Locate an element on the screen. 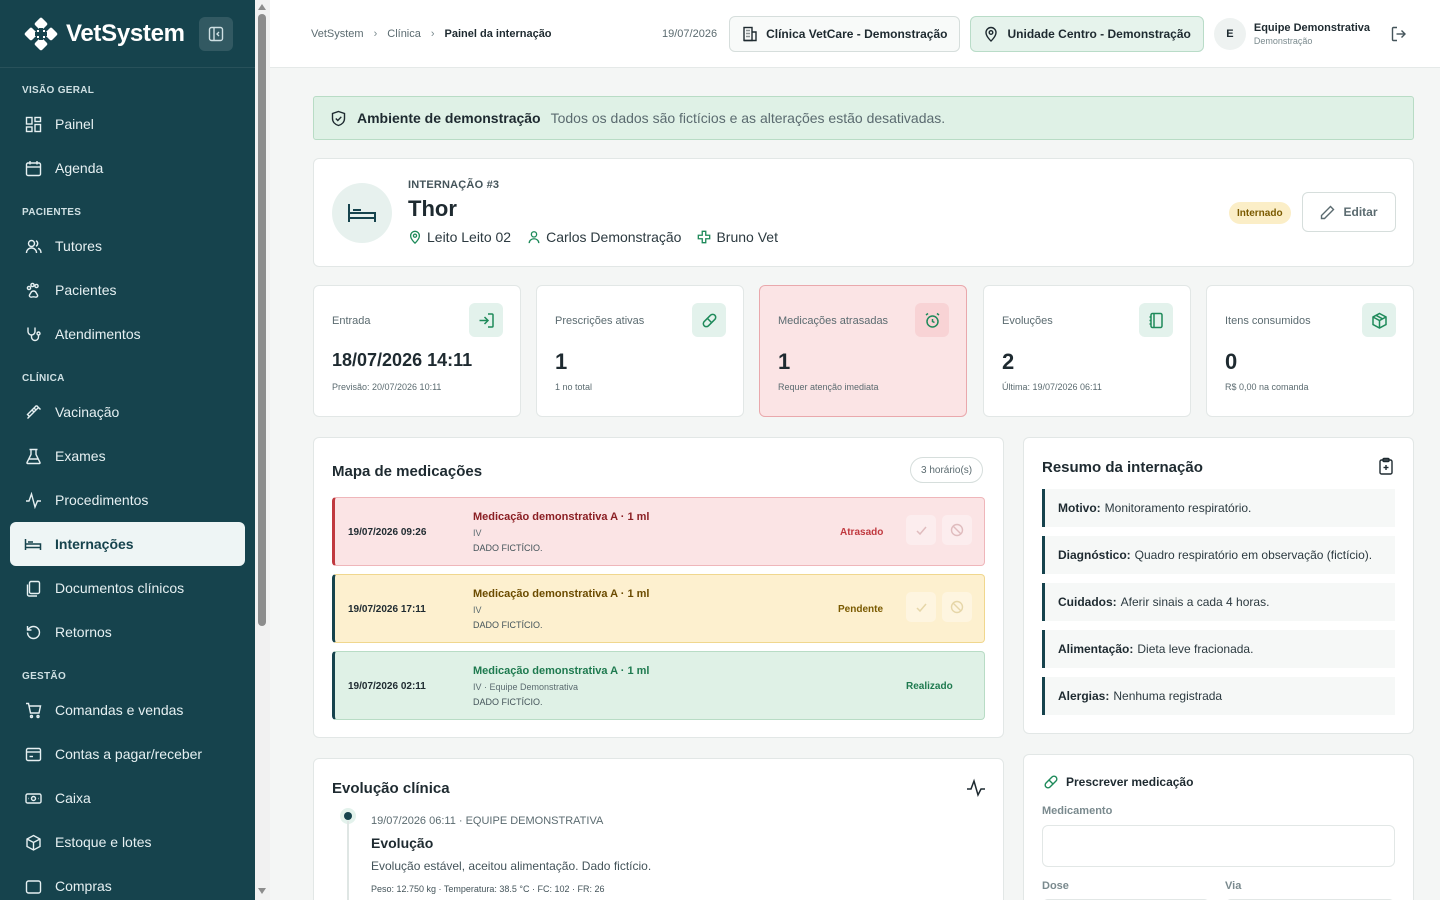 The image size is (1440, 900). map-pin-icon is located at coordinates (991, 34).